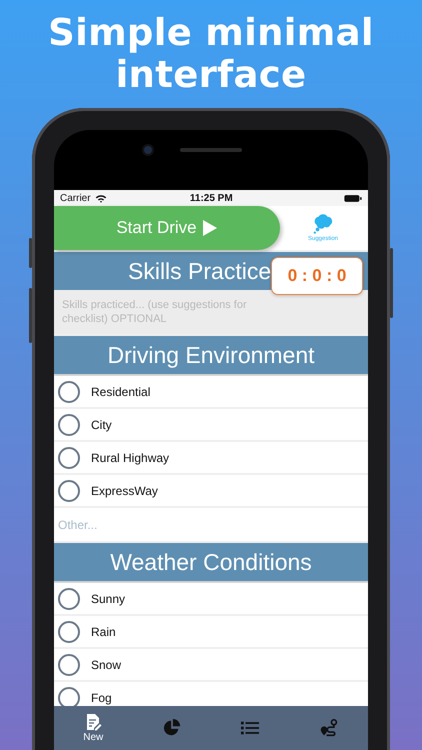 The width and height of the screenshot is (422, 750). Describe the element at coordinates (211, 150) in the screenshot. I see `speaker-grille` at that location.